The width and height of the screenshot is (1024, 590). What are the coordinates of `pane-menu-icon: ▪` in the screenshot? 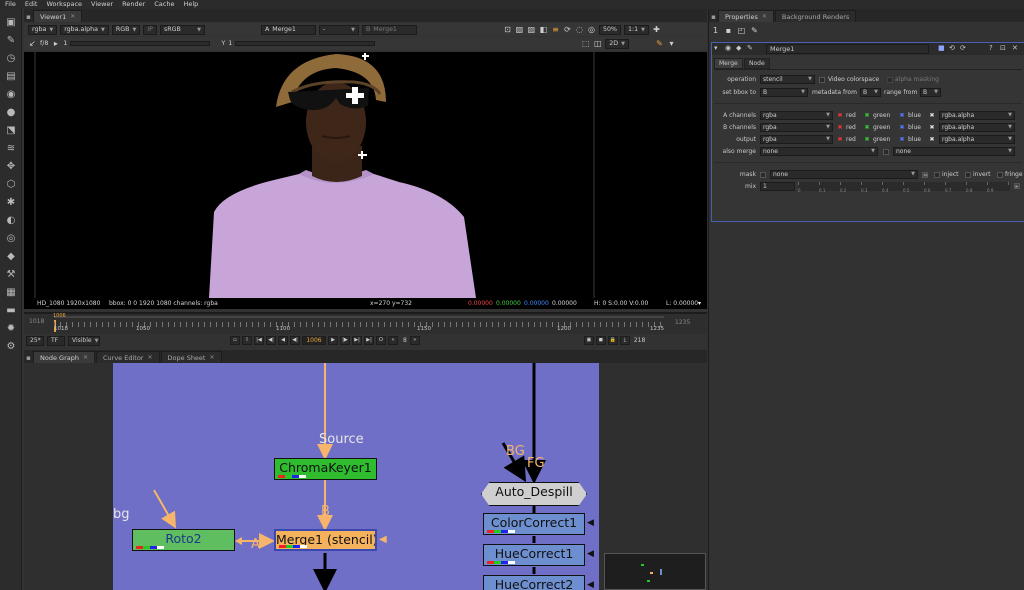 It's located at (713, 17).